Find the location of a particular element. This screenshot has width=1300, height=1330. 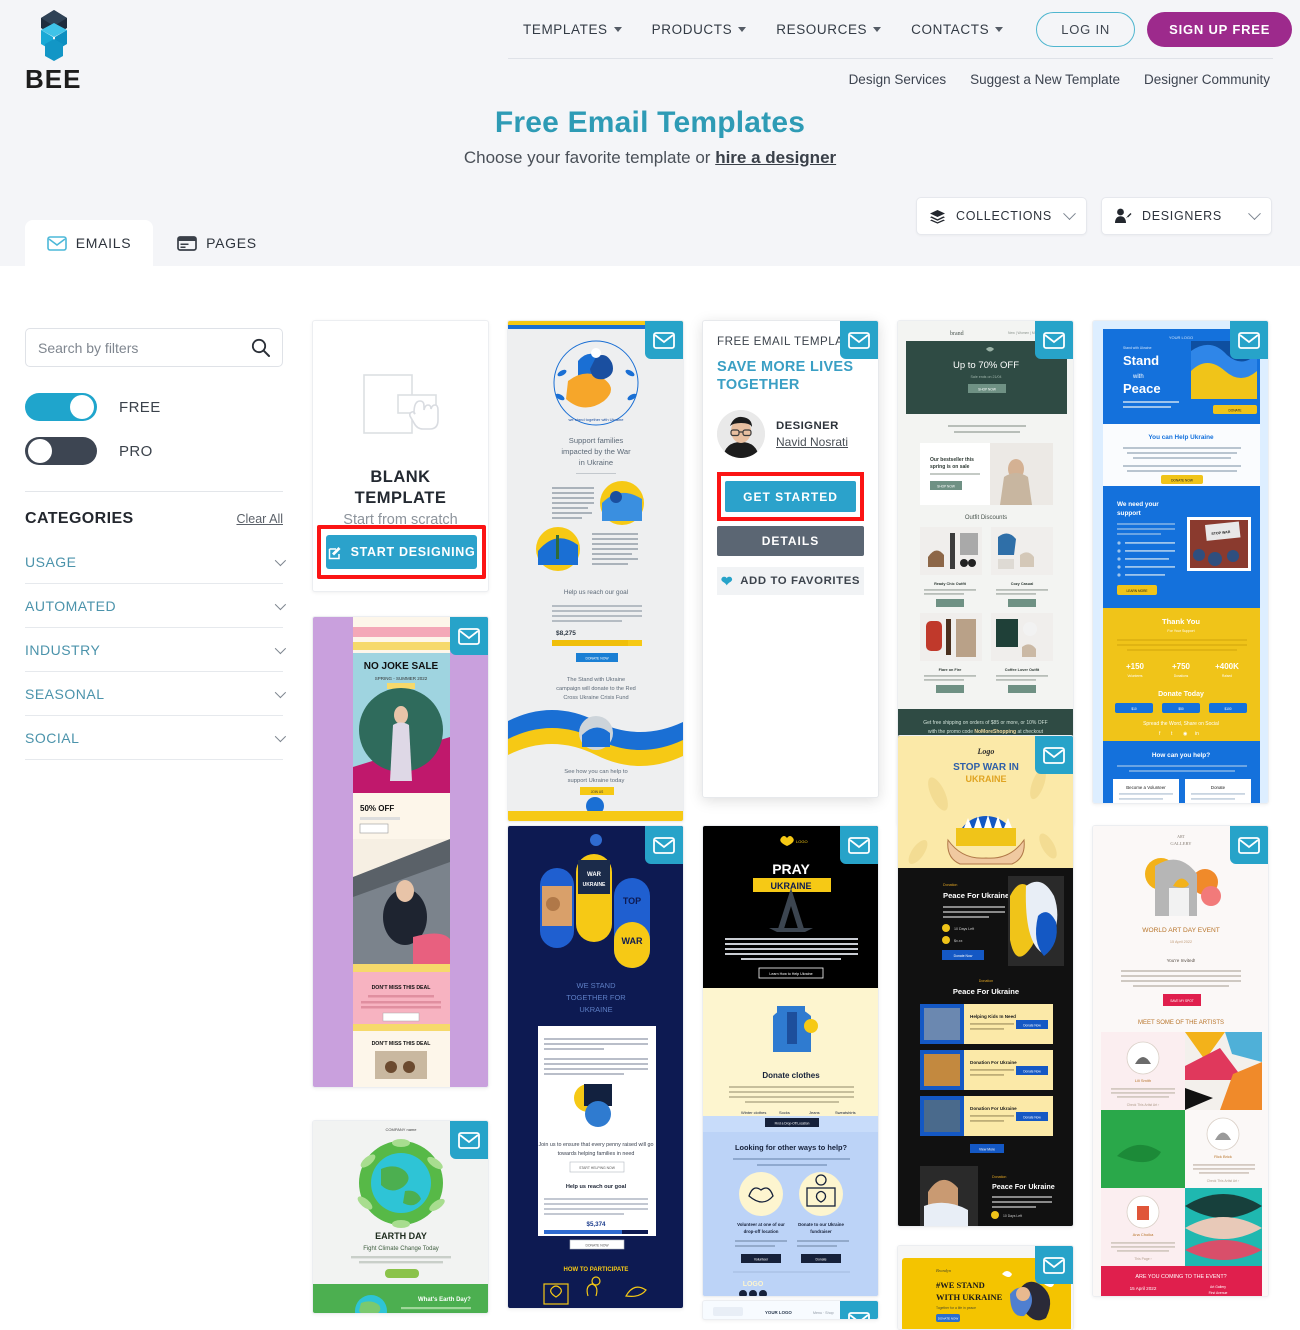

svg-text: DON'T MISS THIS DEAL is located at coordinates (402, 988).